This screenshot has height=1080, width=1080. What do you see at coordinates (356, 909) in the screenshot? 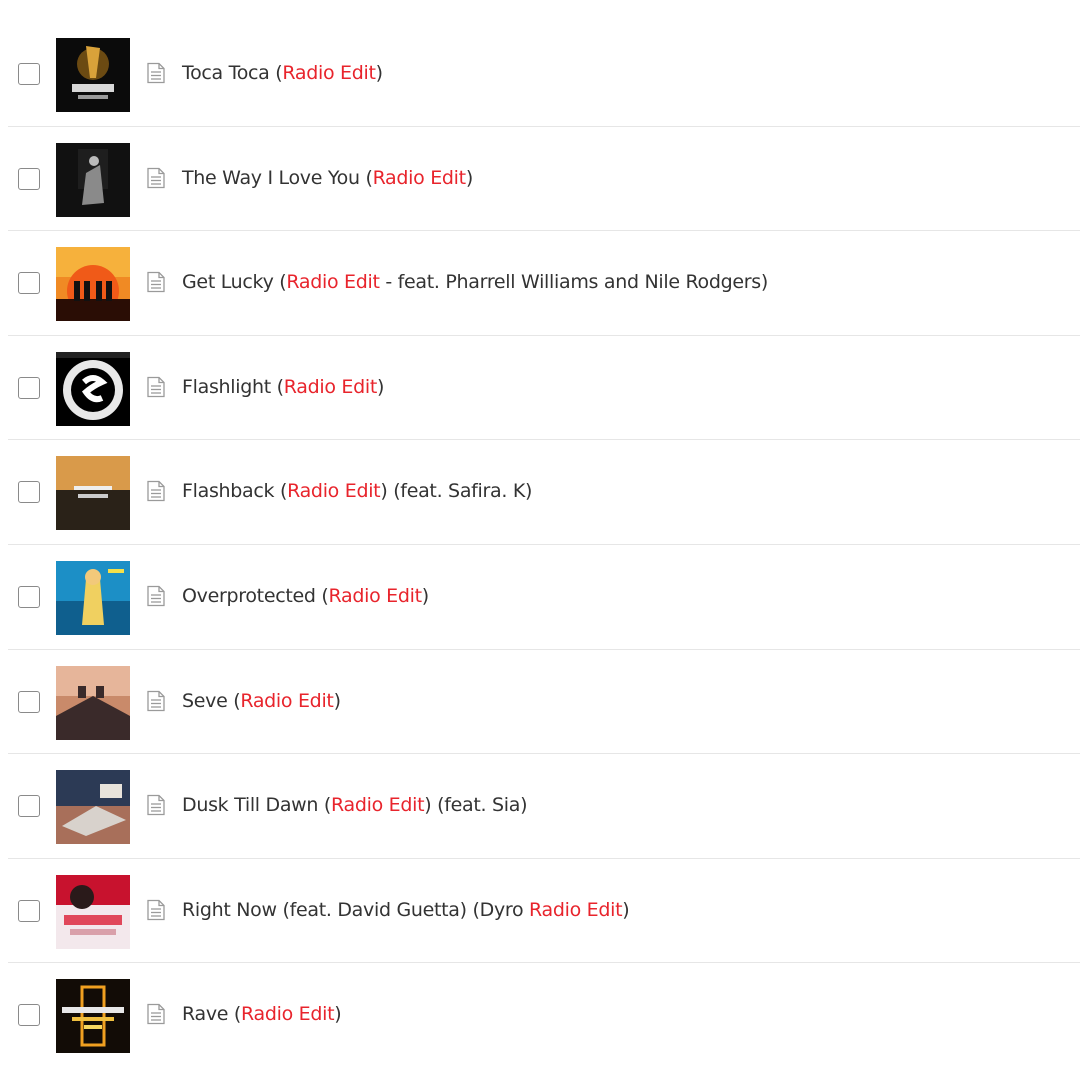
I see `track-title-text: Right Now (feat. David Guetta) (Dyro` at bounding box center [356, 909].